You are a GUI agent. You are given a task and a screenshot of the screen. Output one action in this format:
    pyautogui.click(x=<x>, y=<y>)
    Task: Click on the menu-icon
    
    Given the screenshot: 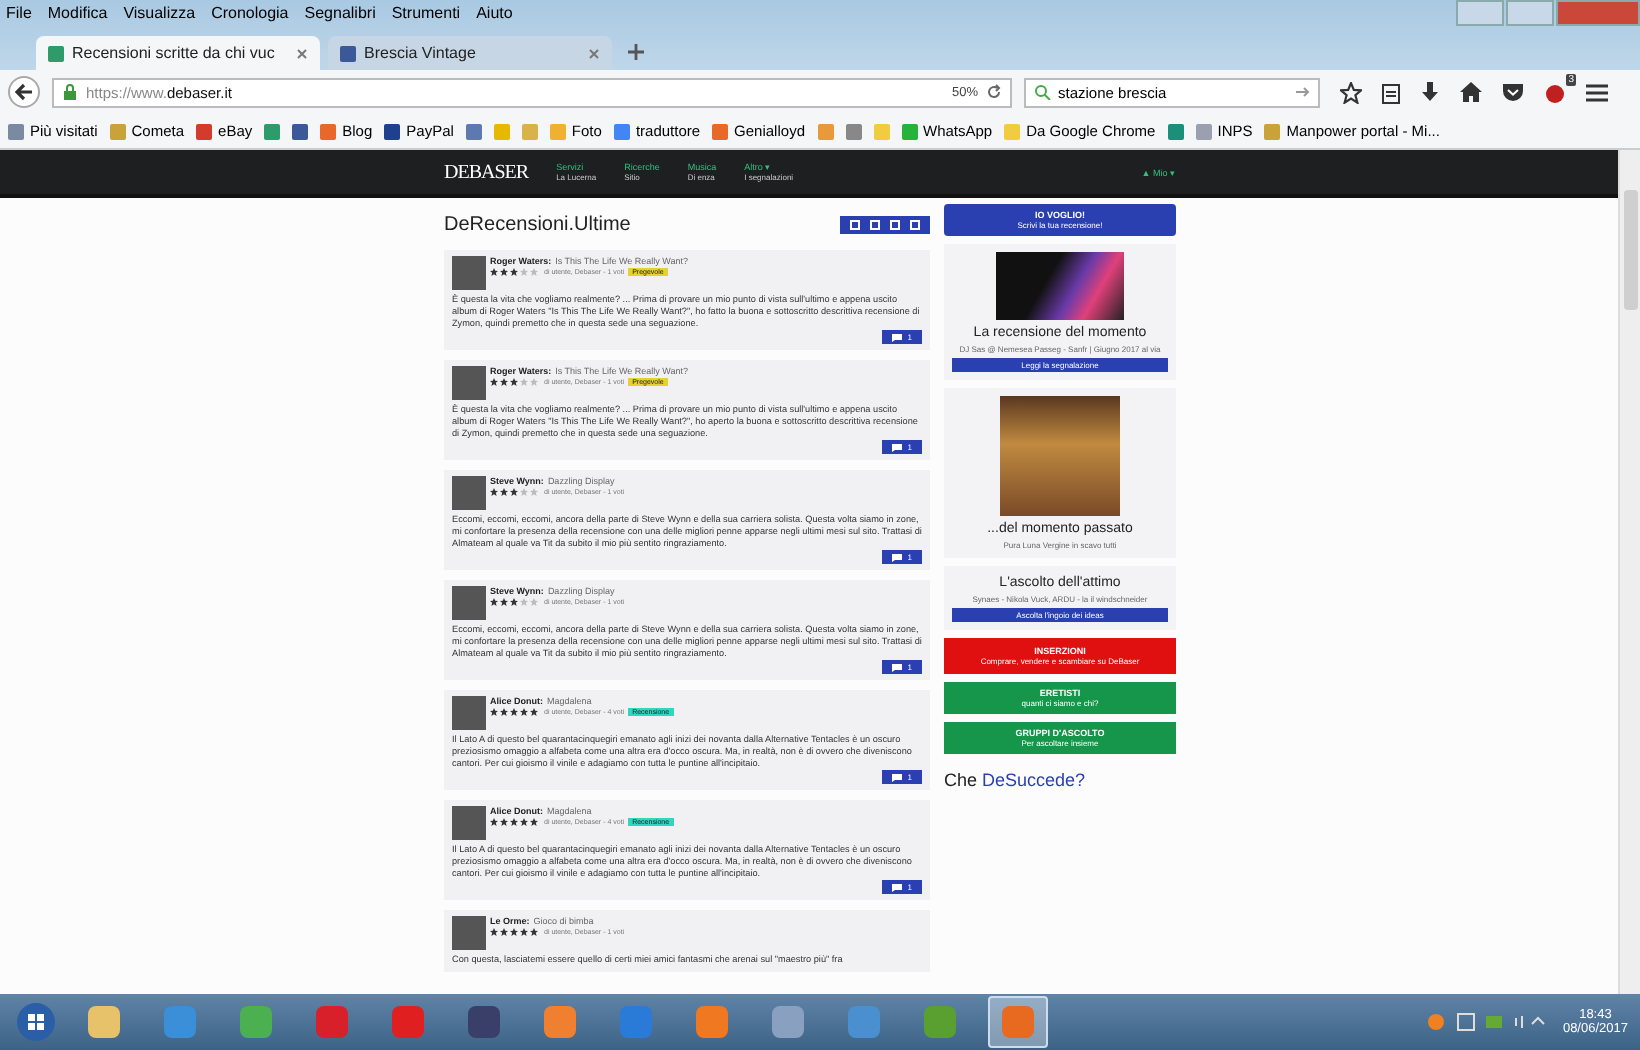 What is the action you would take?
    pyautogui.click(x=1597, y=92)
    